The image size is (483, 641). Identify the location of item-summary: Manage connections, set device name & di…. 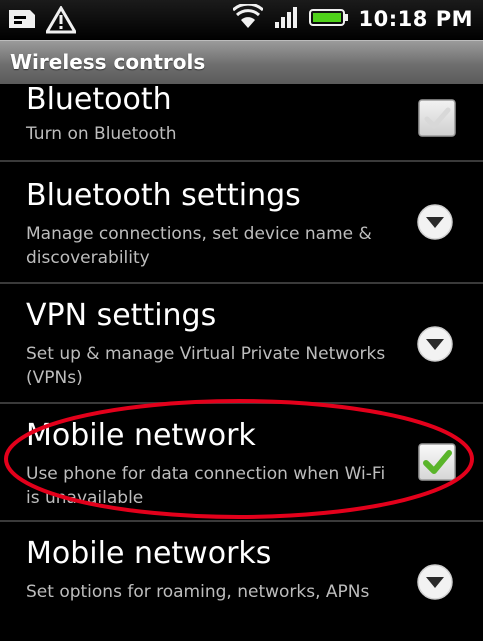
(199, 246).